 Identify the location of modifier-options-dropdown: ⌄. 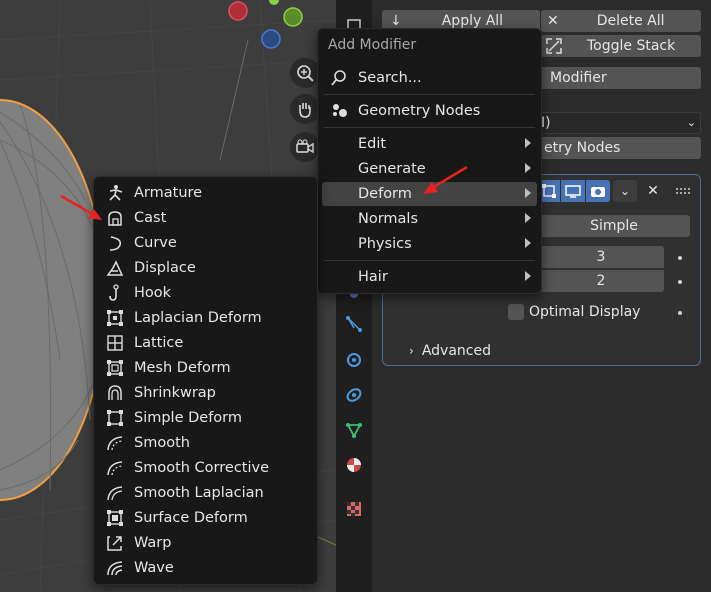
(625, 191).